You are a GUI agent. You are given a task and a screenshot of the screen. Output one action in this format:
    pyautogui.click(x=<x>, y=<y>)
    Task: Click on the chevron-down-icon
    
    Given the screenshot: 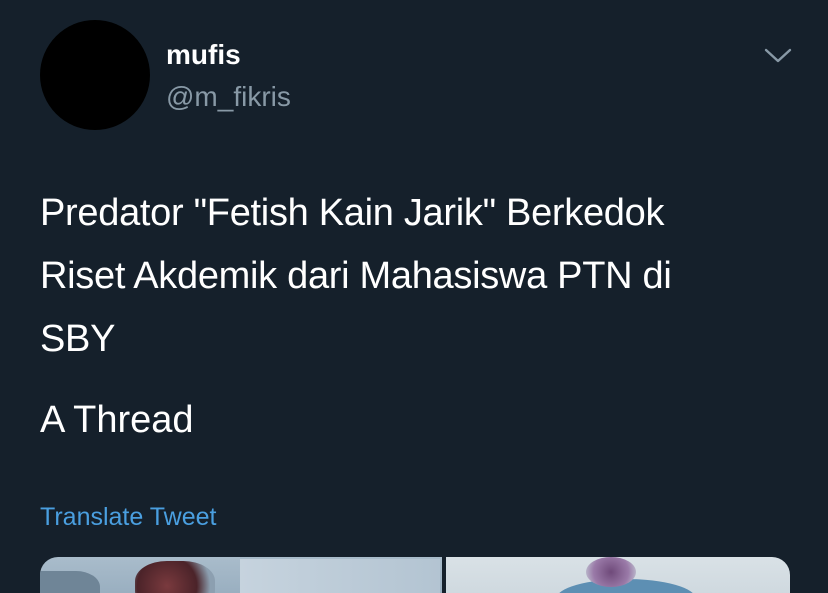 What is the action you would take?
    pyautogui.click(x=778, y=55)
    